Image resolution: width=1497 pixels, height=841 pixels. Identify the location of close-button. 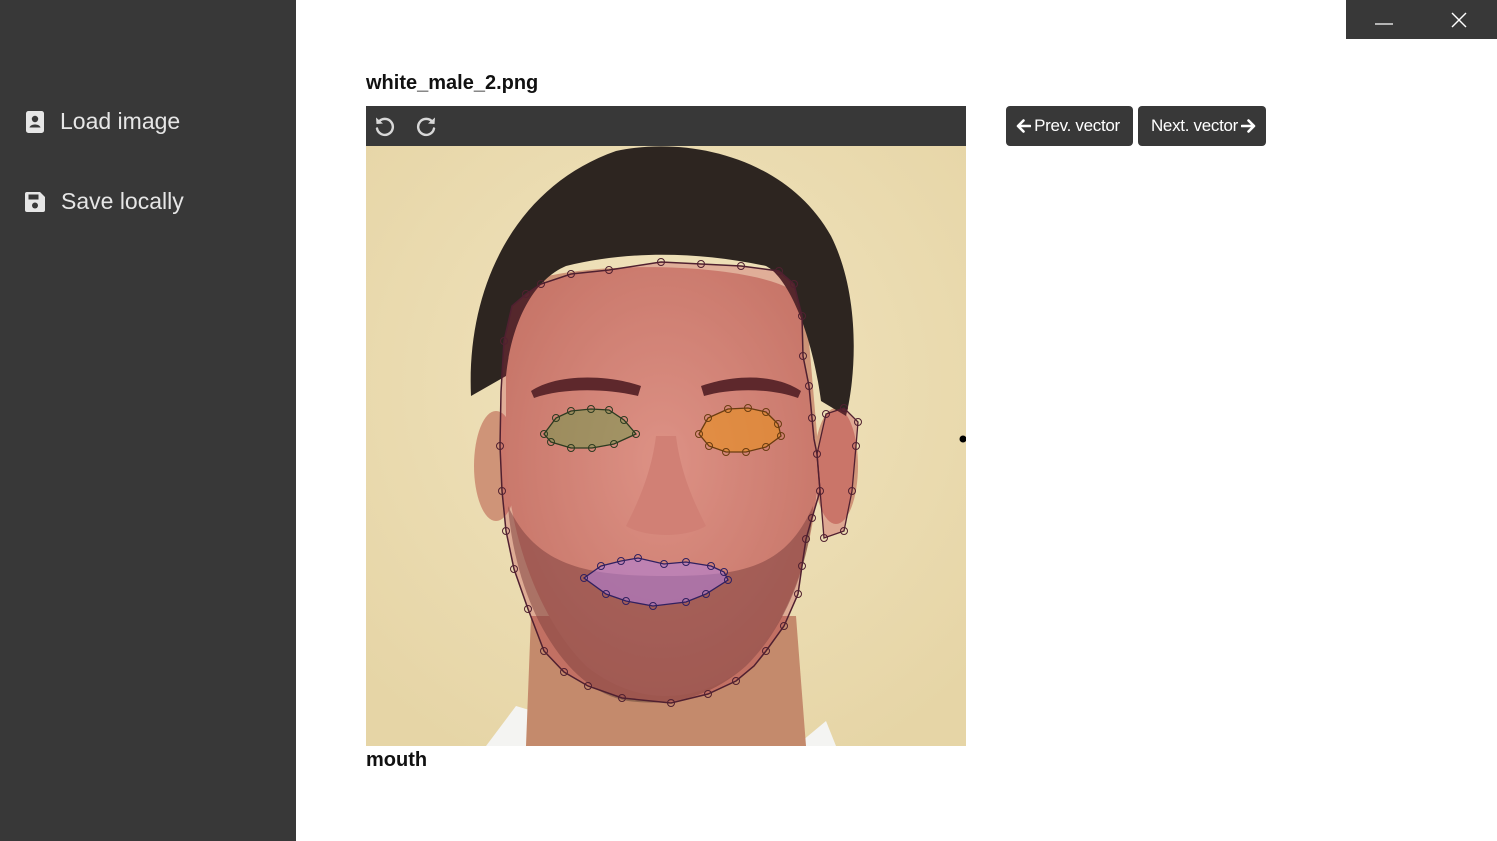
(1458, 19).